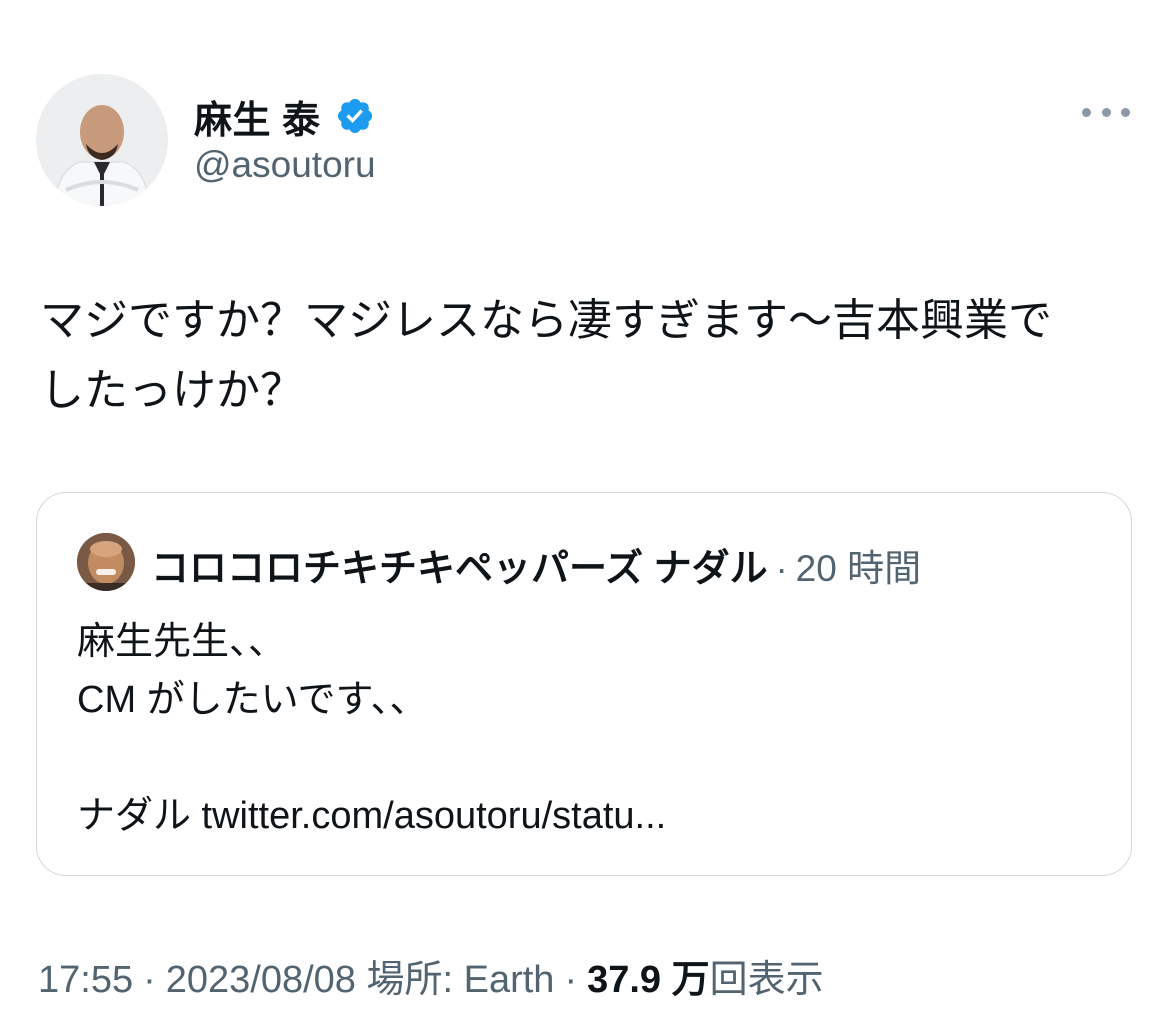 The width and height of the screenshot is (1170, 1023). I want to click on tweet-meta: 17:55 · 2023/08/08 場所: Earth · 37.9 万回表示, so click(431, 975).